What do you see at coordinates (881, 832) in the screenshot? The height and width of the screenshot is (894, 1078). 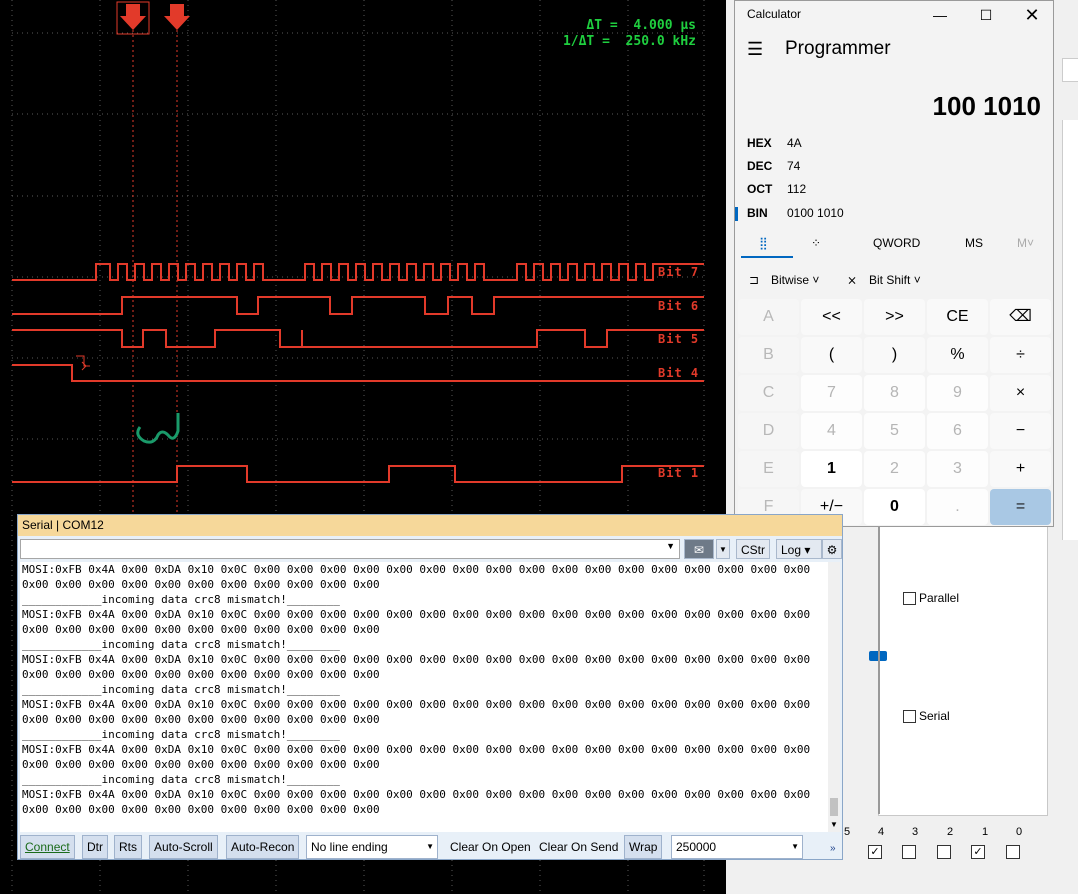 I see `bit-number-4: 4` at bounding box center [881, 832].